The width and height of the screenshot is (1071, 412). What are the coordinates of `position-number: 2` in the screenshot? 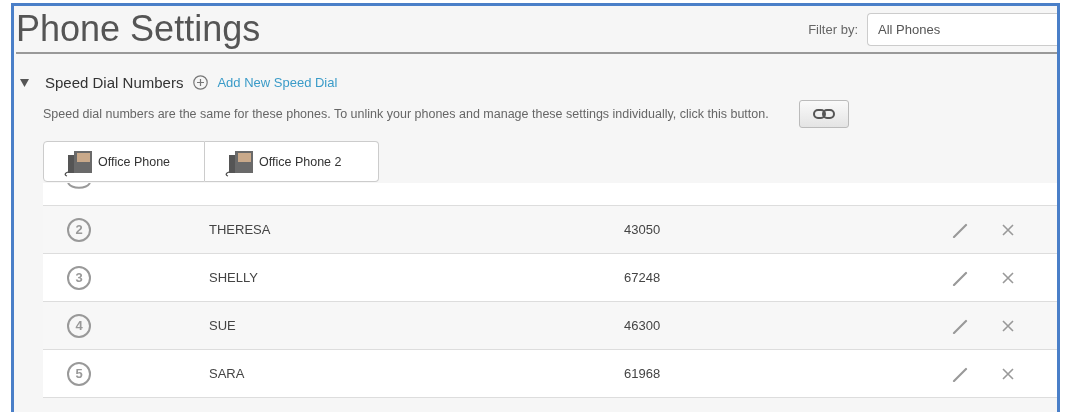 It's located at (79, 229).